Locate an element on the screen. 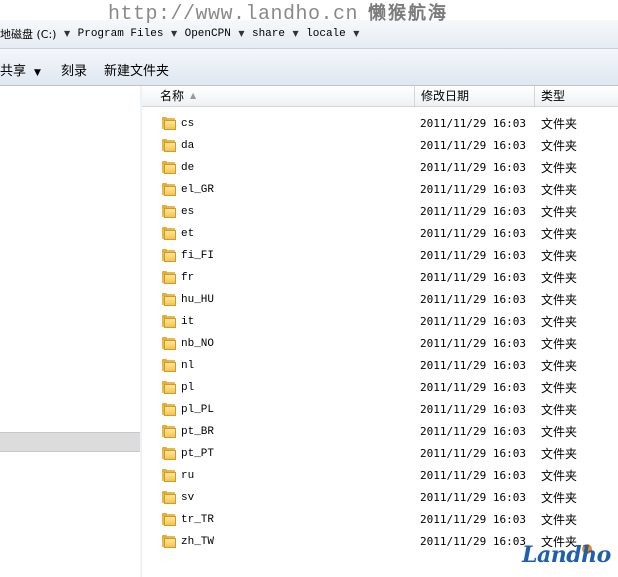  breadcrumb-label: locale is located at coordinates (326, 34).